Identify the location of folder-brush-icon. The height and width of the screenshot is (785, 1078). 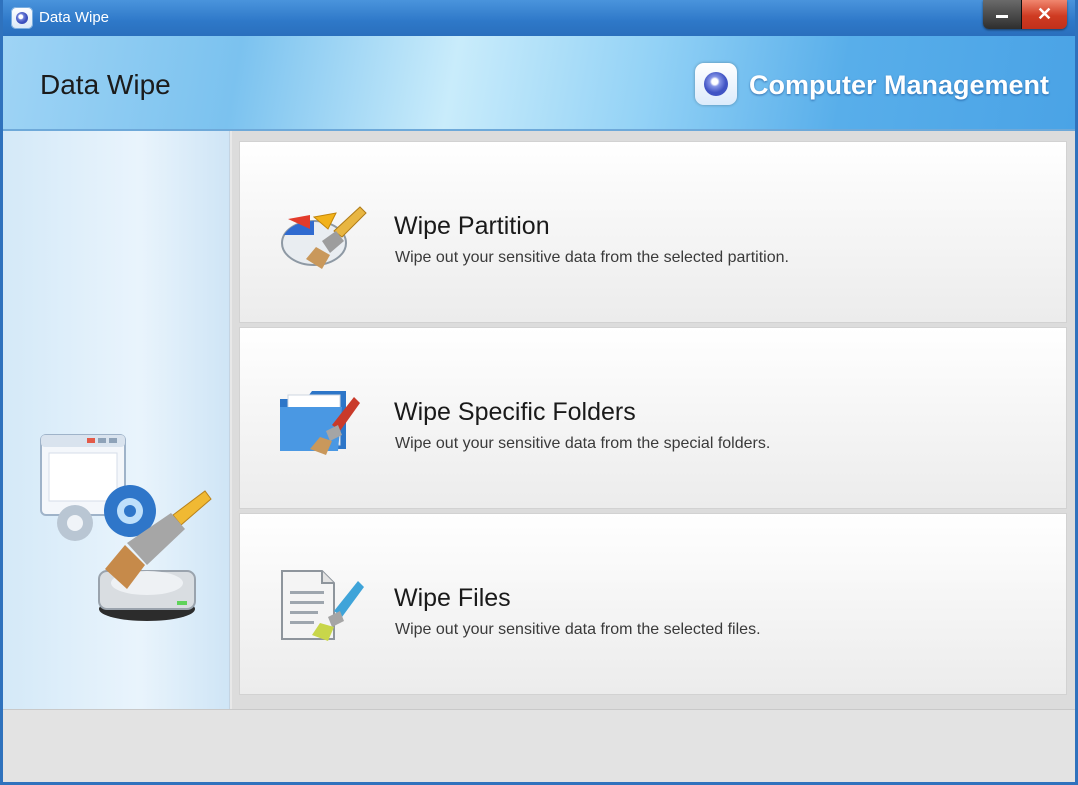
(320, 423).